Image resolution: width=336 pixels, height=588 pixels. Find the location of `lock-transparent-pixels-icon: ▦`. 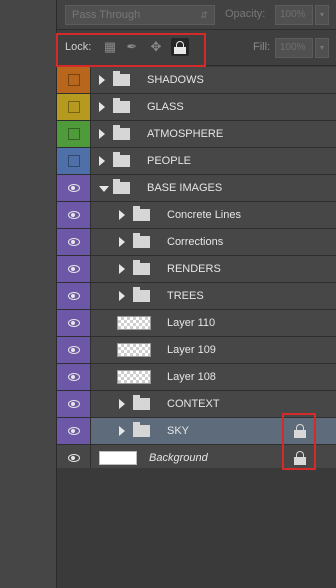

lock-transparent-pixels-icon: ▦ is located at coordinates (110, 47).